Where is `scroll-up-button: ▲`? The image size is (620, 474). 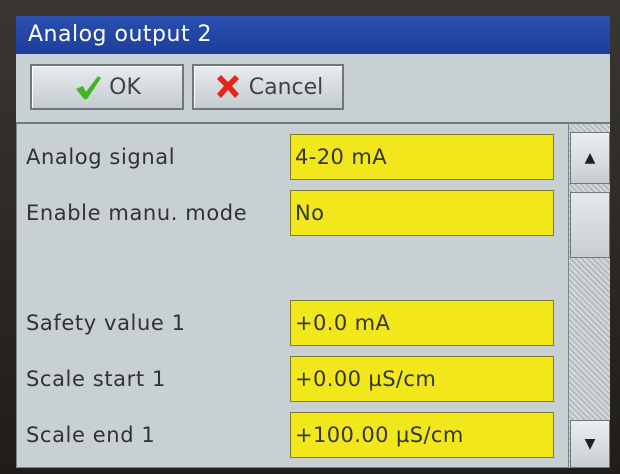
scroll-up-button: ▲ is located at coordinates (590, 158).